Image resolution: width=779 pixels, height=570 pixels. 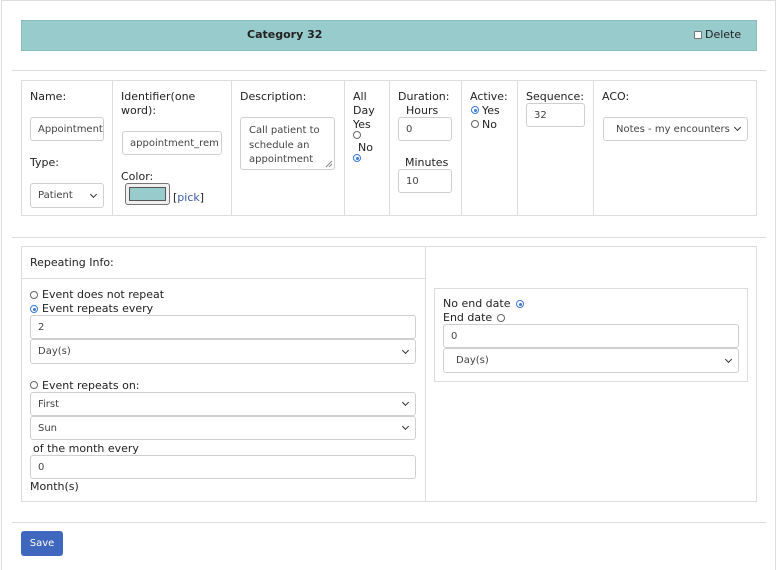 What do you see at coordinates (364, 110) in the screenshot?
I see `all-day-label-2: Day` at bounding box center [364, 110].